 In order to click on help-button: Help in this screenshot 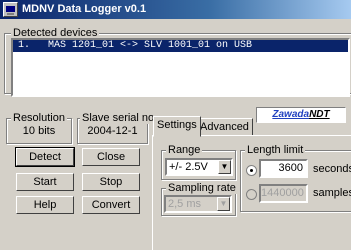, I will do `click(45, 205)`.